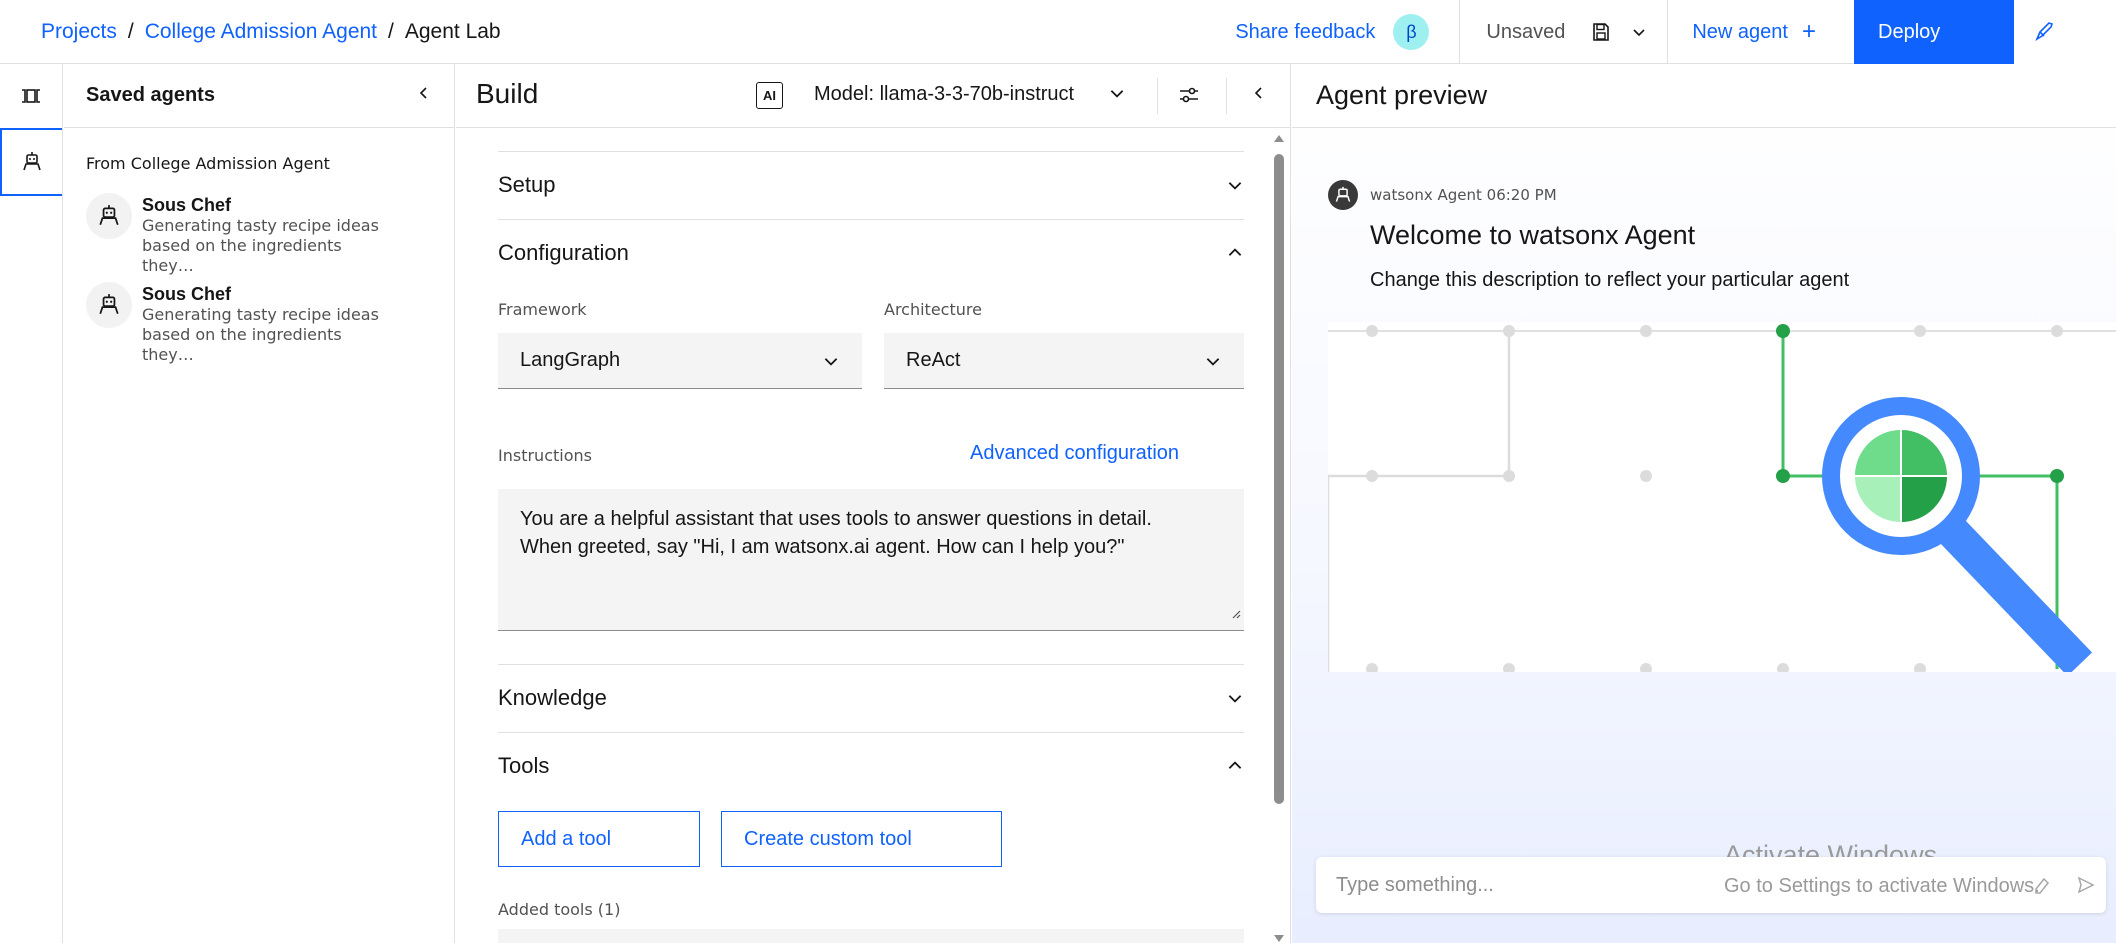  Describe the element at coordinates (1808, 31) in the screenshot. I see `plus-icon: +` at that location.